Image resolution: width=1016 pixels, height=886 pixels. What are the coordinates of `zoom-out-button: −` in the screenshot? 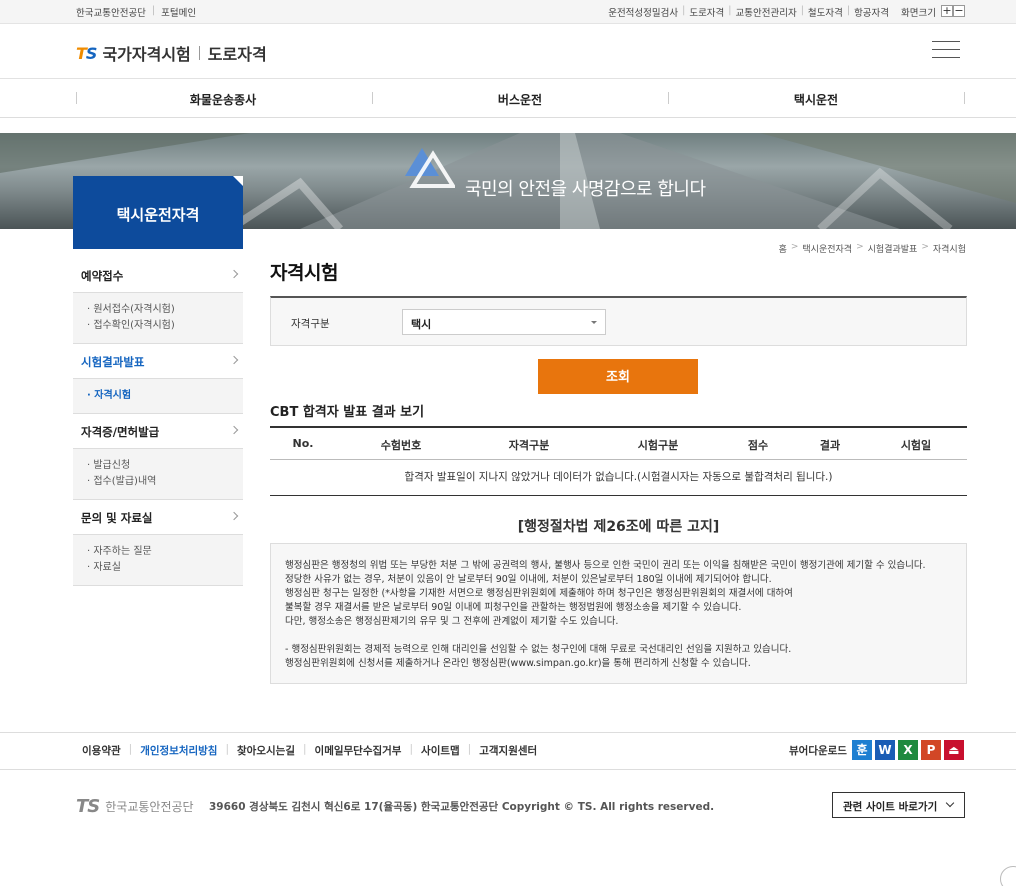 It's located at (959, 11).